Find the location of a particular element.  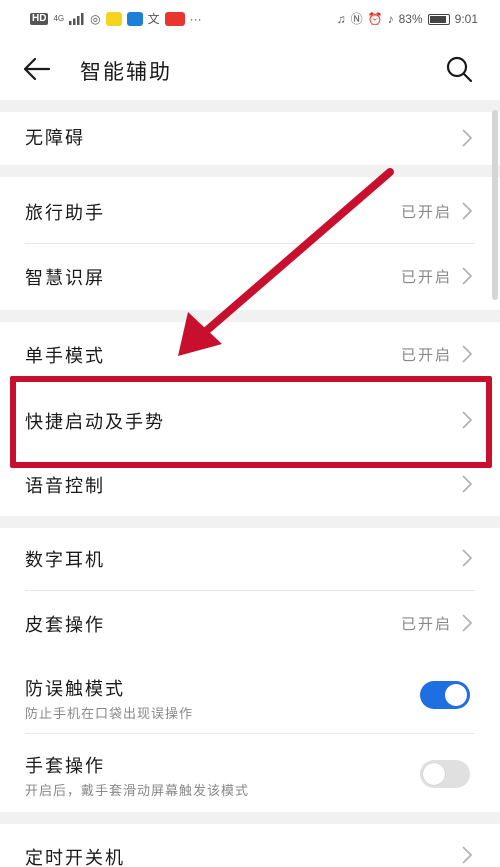

list-item-digital-earphone: 数字耳机 is located at coordinates (250, 559).